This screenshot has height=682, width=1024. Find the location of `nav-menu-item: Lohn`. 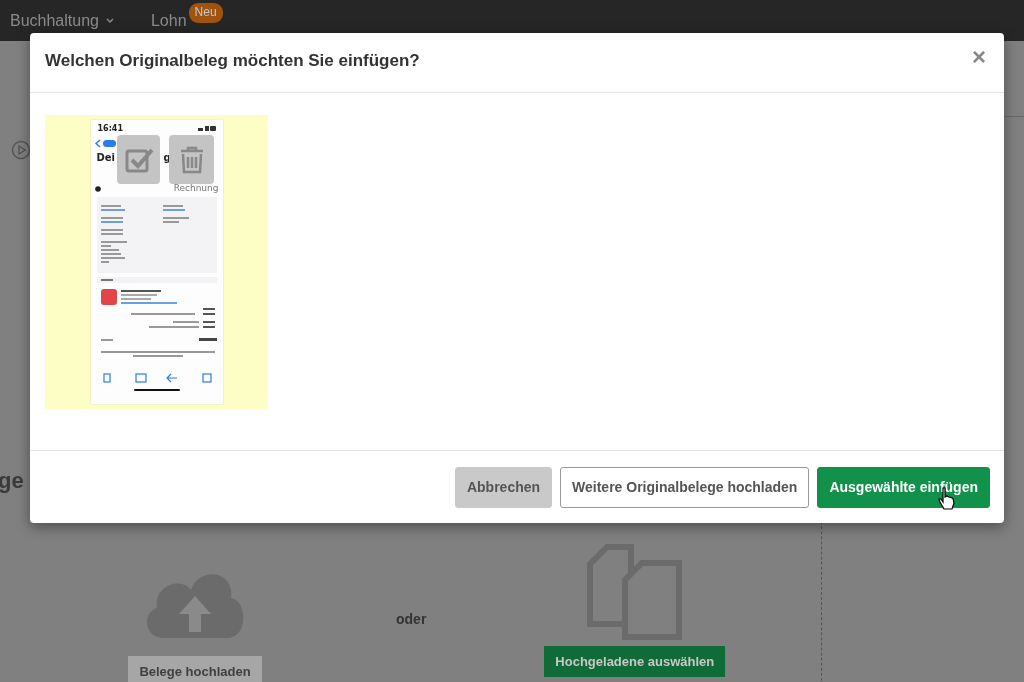

nav-menu-item: Lohn is located at coordinates (168, 20).